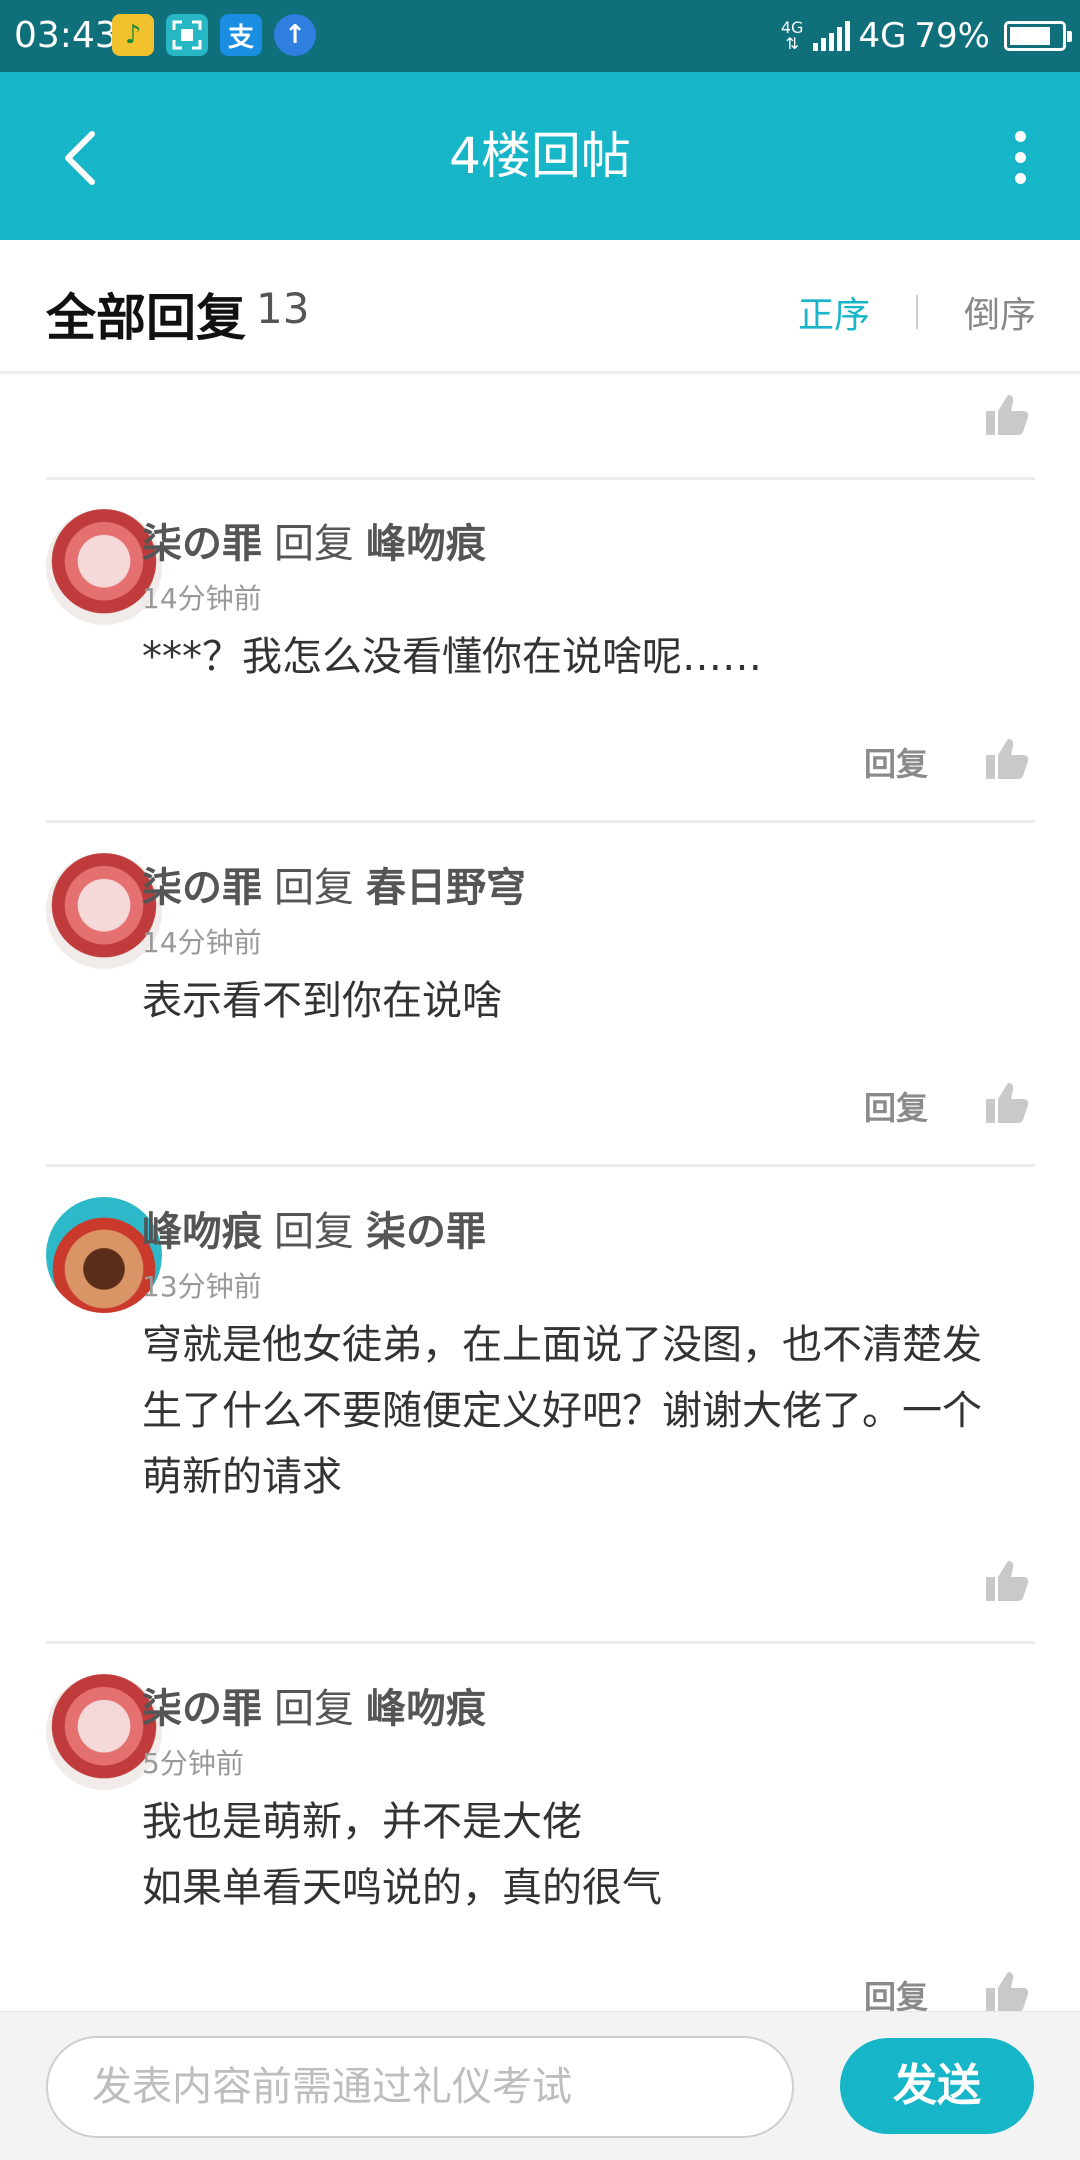 This screenshot has height=2160, width=1080. What do you see at coordinates (202, 1232) in the screenshot?
I see `username: 峰吻痕` at bounding box center [202, 1232].